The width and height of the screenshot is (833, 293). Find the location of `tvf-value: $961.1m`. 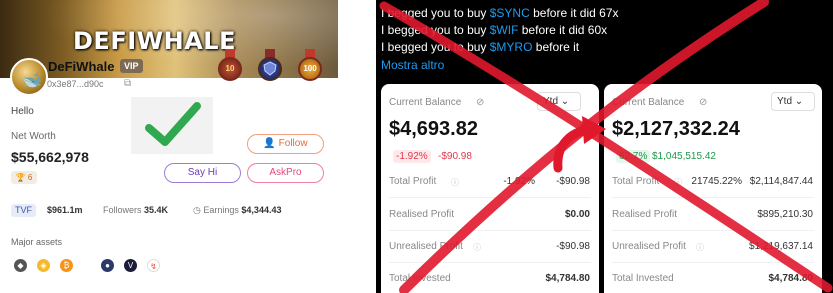

tvf-value: $961.1m is located at coordinates (65, 210).